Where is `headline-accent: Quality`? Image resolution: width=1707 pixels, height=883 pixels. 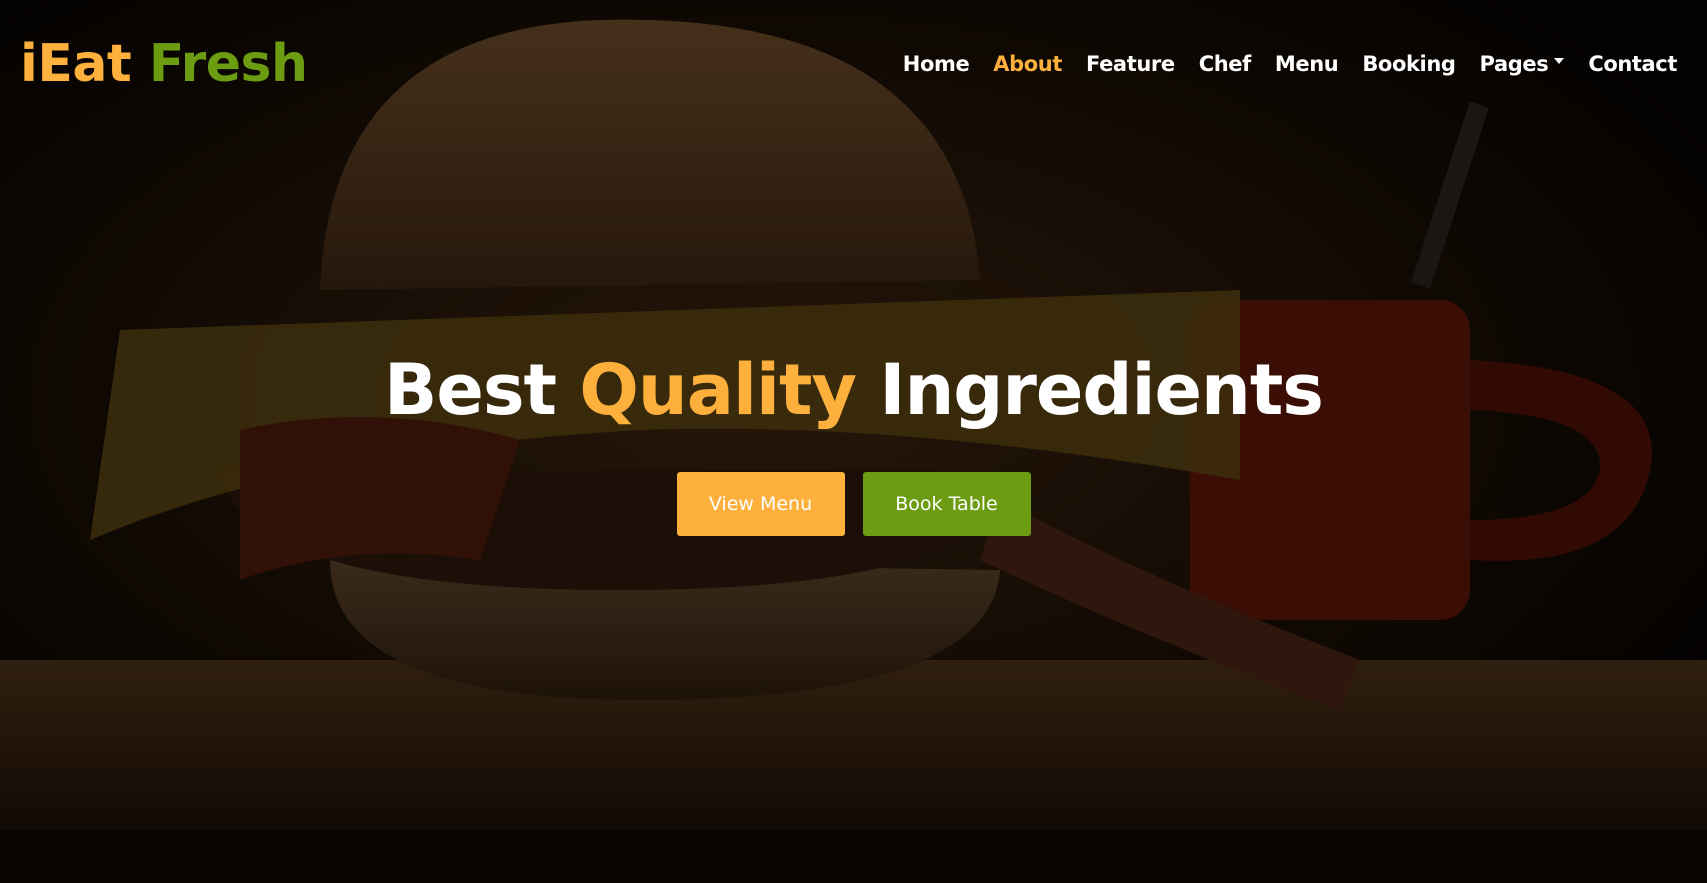 headline-accent: Quality is located at coordinates (718, 390).